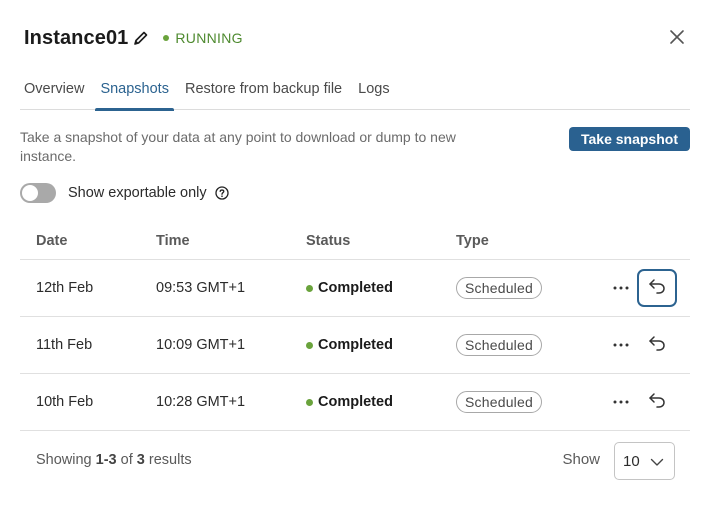  Describe the element at coordinates (30, 193) in the screenshot. I see `toggle-knob` at that location.